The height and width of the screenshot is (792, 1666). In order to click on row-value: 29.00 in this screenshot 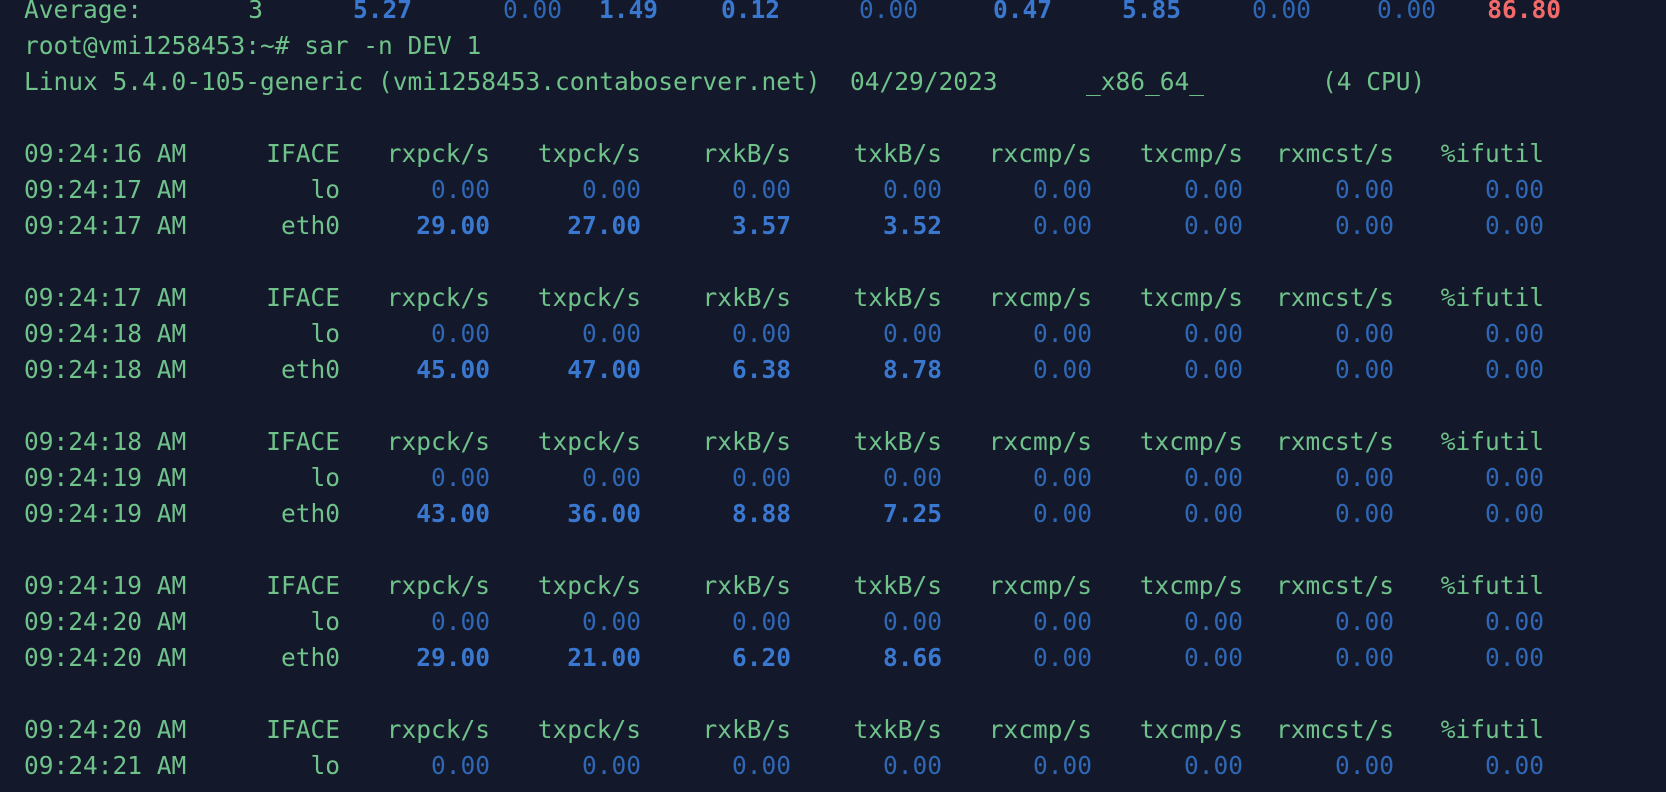, I will do `click(453, 225)`.